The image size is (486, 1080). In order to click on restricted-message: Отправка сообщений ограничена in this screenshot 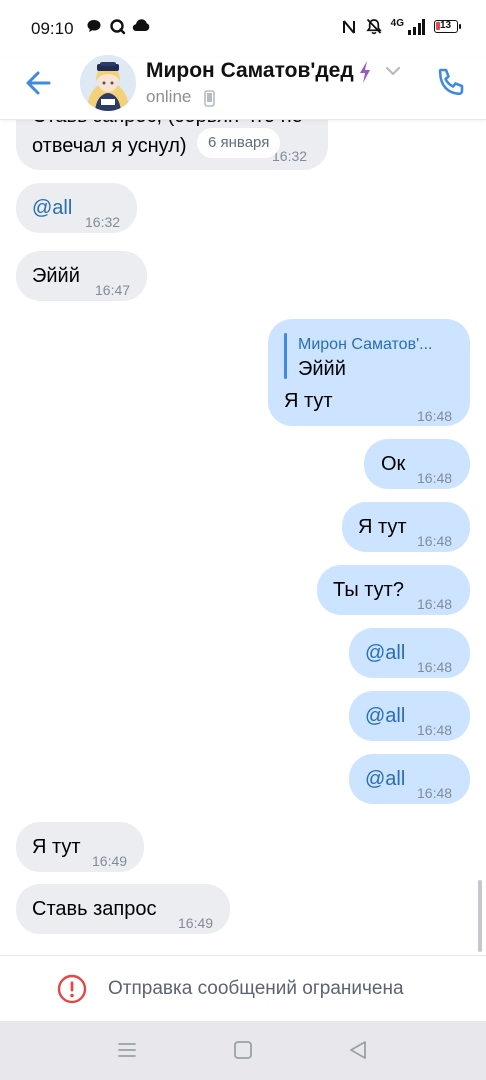, I will do `click(256, 988)`.